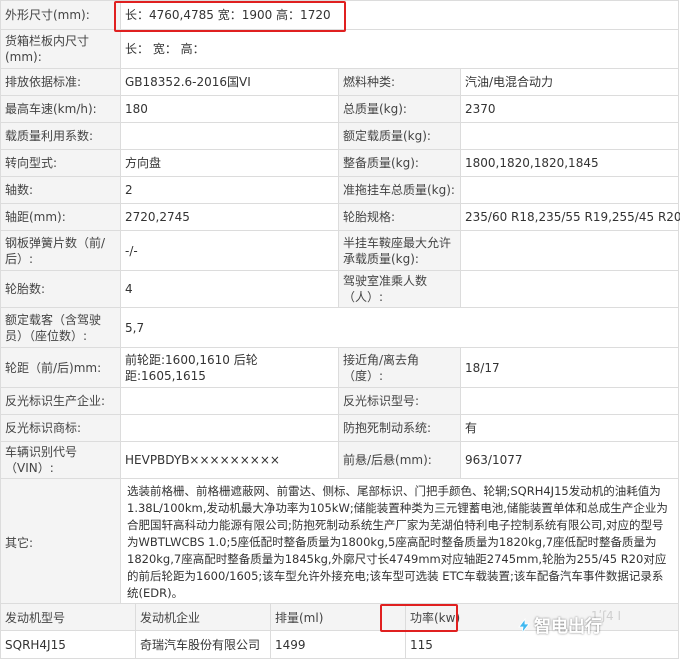  What do you see at coordinates (229, 460) in the screenshot?
I see `vin-value: HEVPBDYB×××××××××` at bounding box center [229, 460].